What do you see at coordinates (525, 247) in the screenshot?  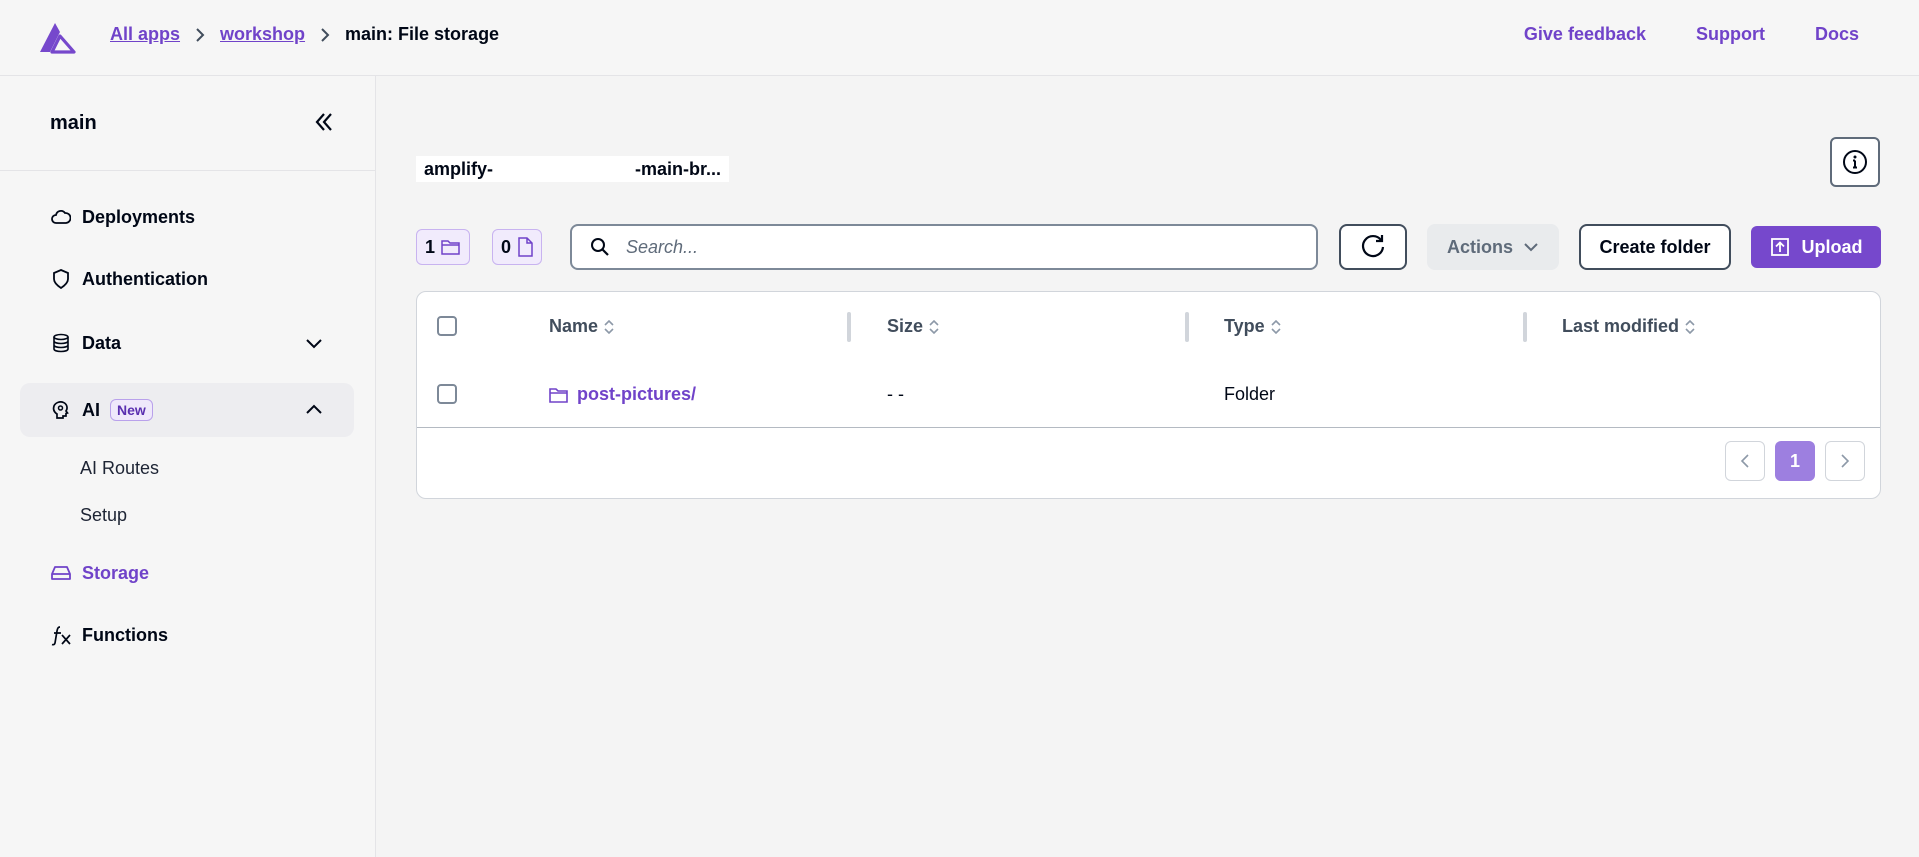 I see `file-icon` at bounding box center [525, 247].